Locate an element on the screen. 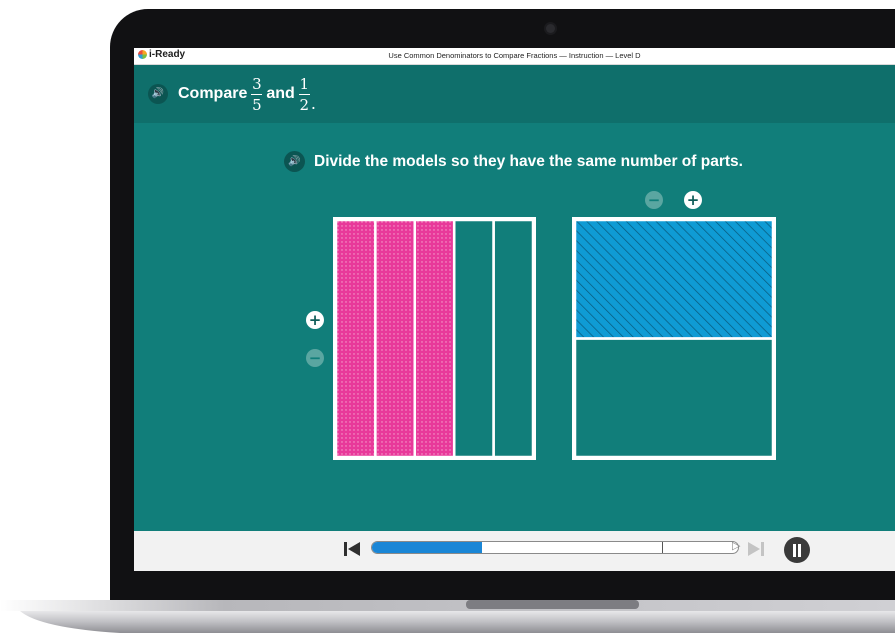 The image size is (895, 633). left-model-minus-button: − is located at coordinates (315, 358).